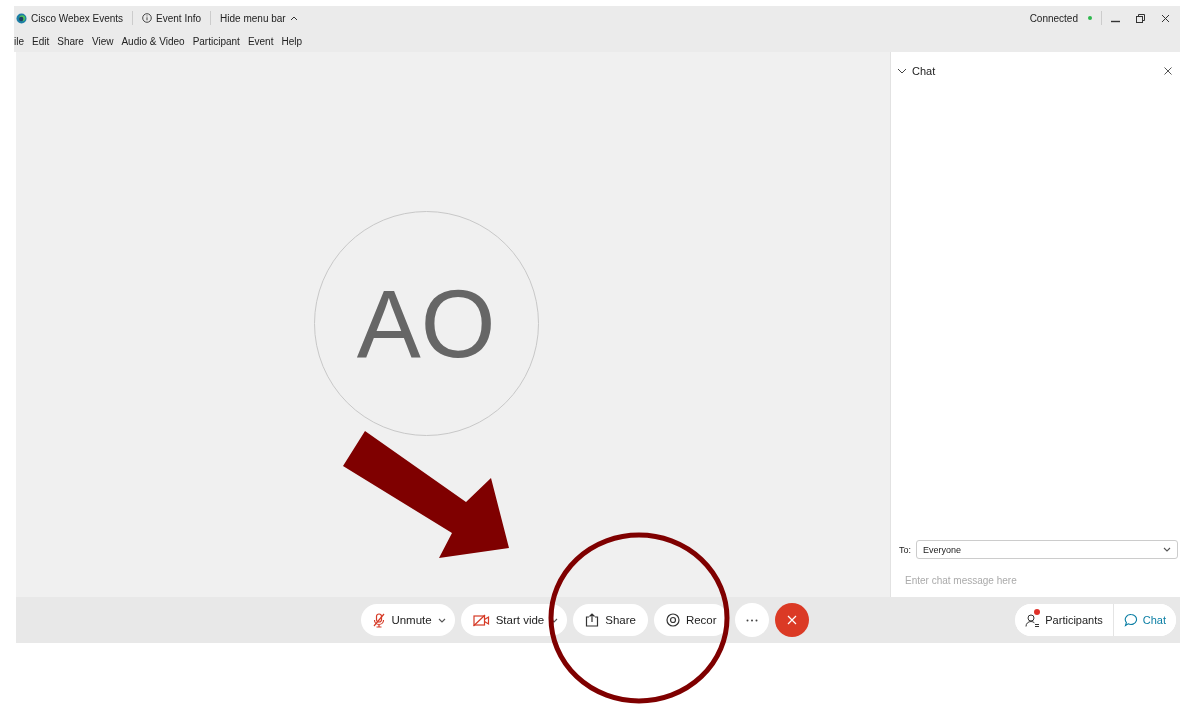  Describe the element at coordinates (902, 71) in the screenshot. I see `chevron-down-icon` at that location.